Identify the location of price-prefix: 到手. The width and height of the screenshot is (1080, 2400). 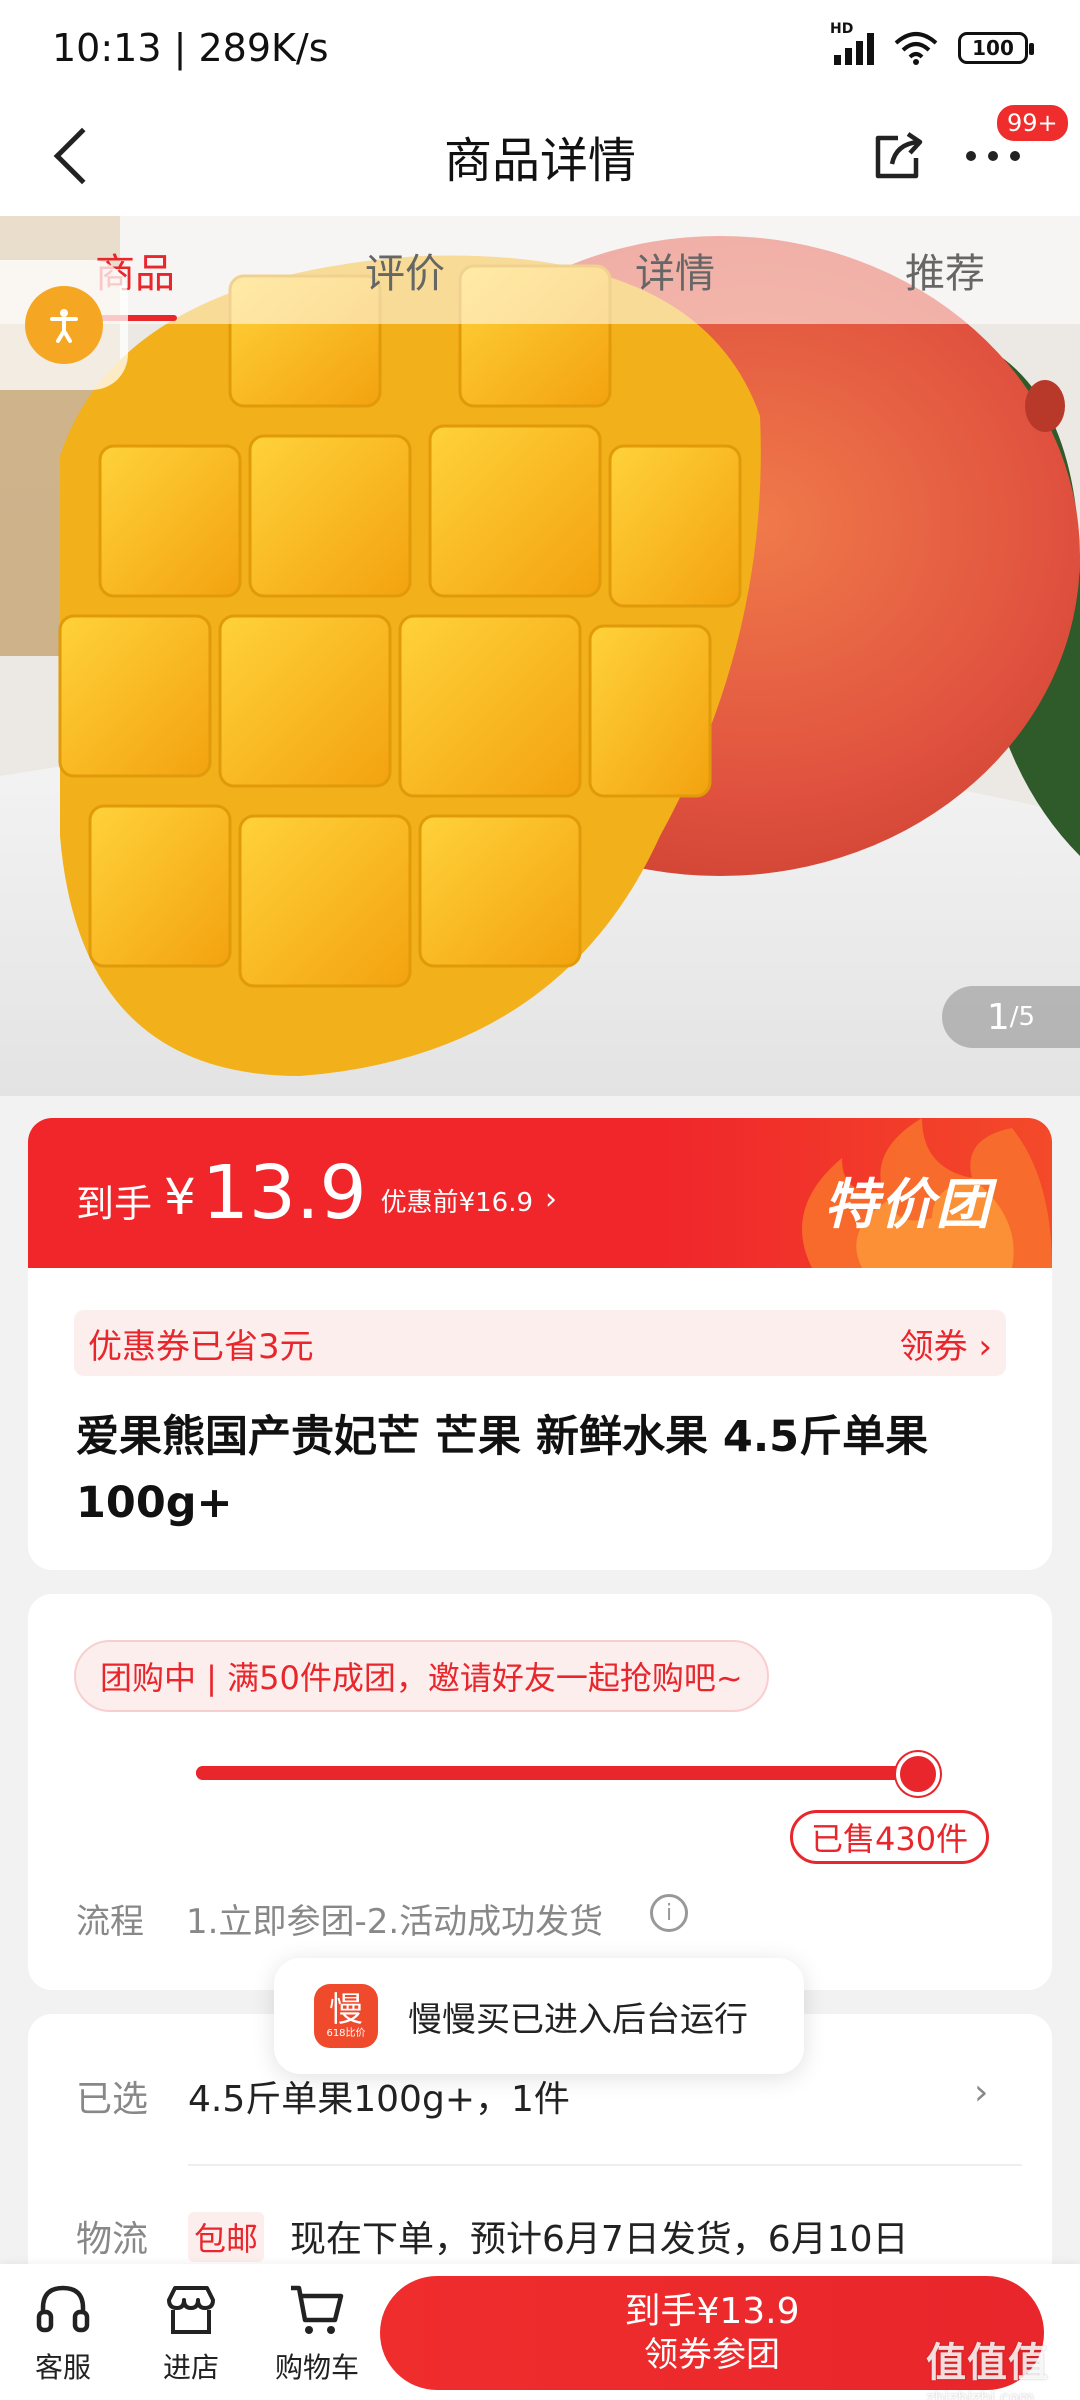
(114, 1203).